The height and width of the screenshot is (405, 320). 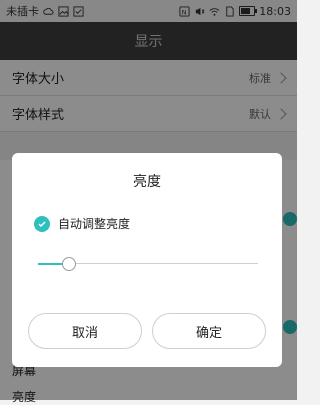 I want to click on dialog-title: 亮度, so click(x=147, y=182).